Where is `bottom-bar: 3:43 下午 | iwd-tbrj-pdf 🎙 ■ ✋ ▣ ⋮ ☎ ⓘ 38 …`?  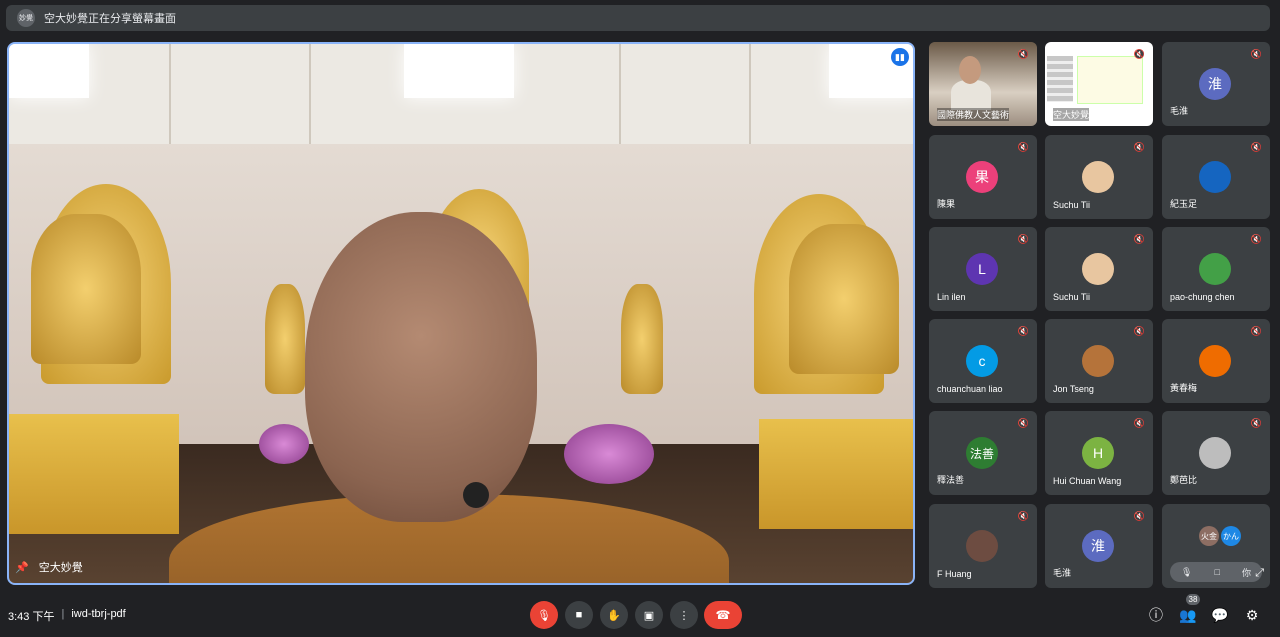
bottom-bar: 3:43 下午 | iwd-tbrj-pdf 🎙 ■ ✋ ▣ ⋮ ☎ ⓘ 38 … is located at coordinates (640, 615).